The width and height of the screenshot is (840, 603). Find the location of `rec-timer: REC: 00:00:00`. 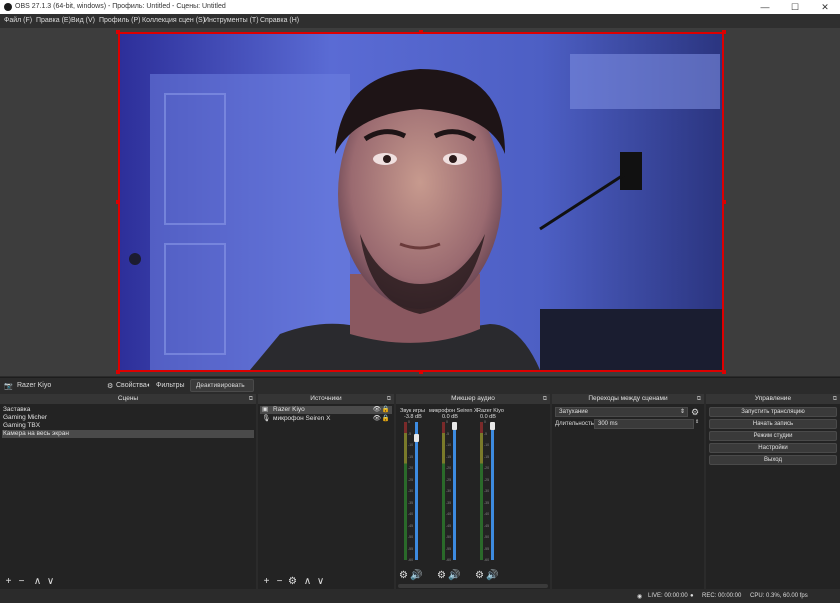

rec-timer: REC: 00:00:00 is located at coordinates (722, 596).